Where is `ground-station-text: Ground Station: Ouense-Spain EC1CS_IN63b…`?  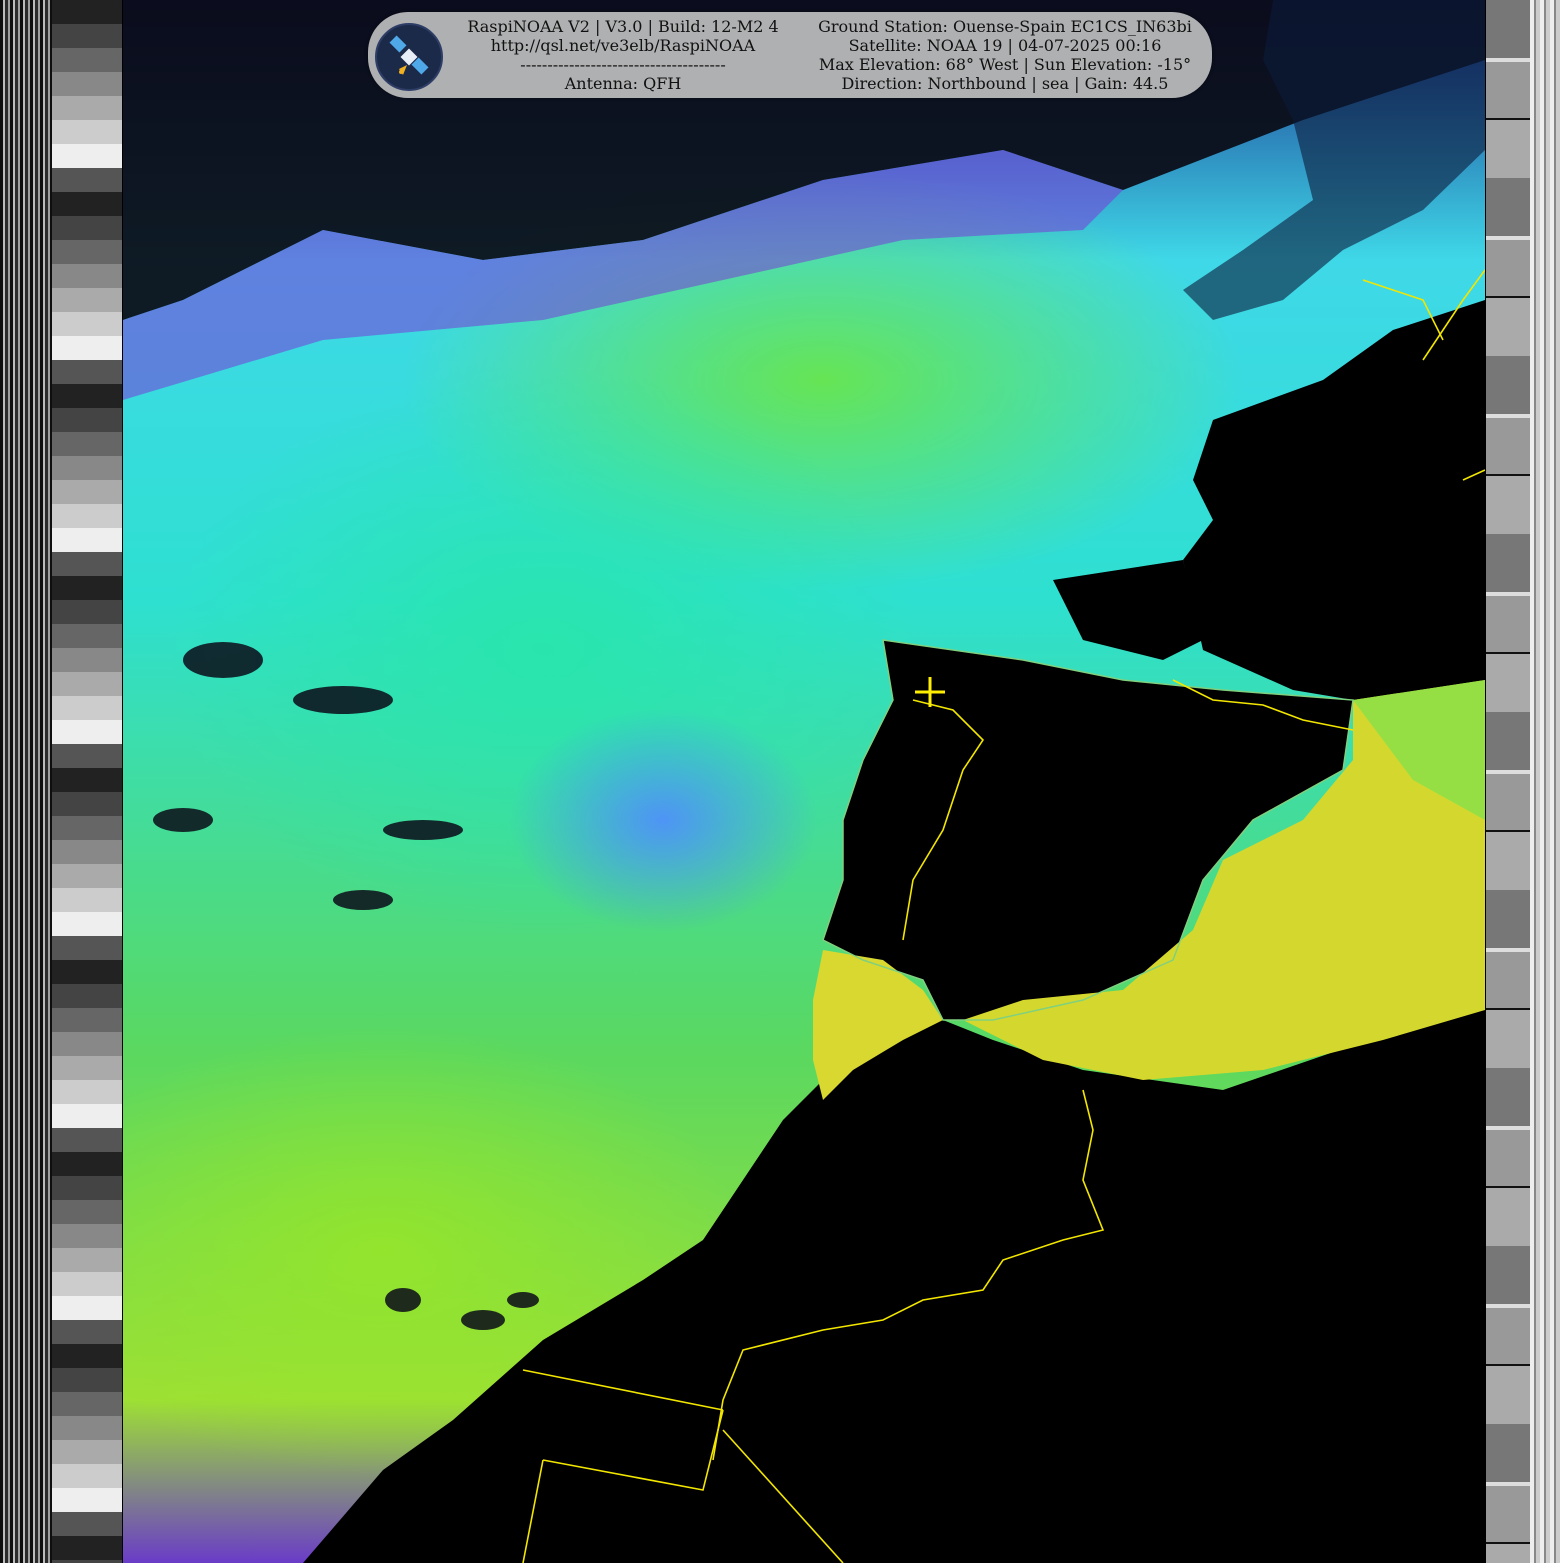 ground-station-text: Ground Station: Ouense-Spain EC1CS_IN63b… is located at coordinates (1005, 26).